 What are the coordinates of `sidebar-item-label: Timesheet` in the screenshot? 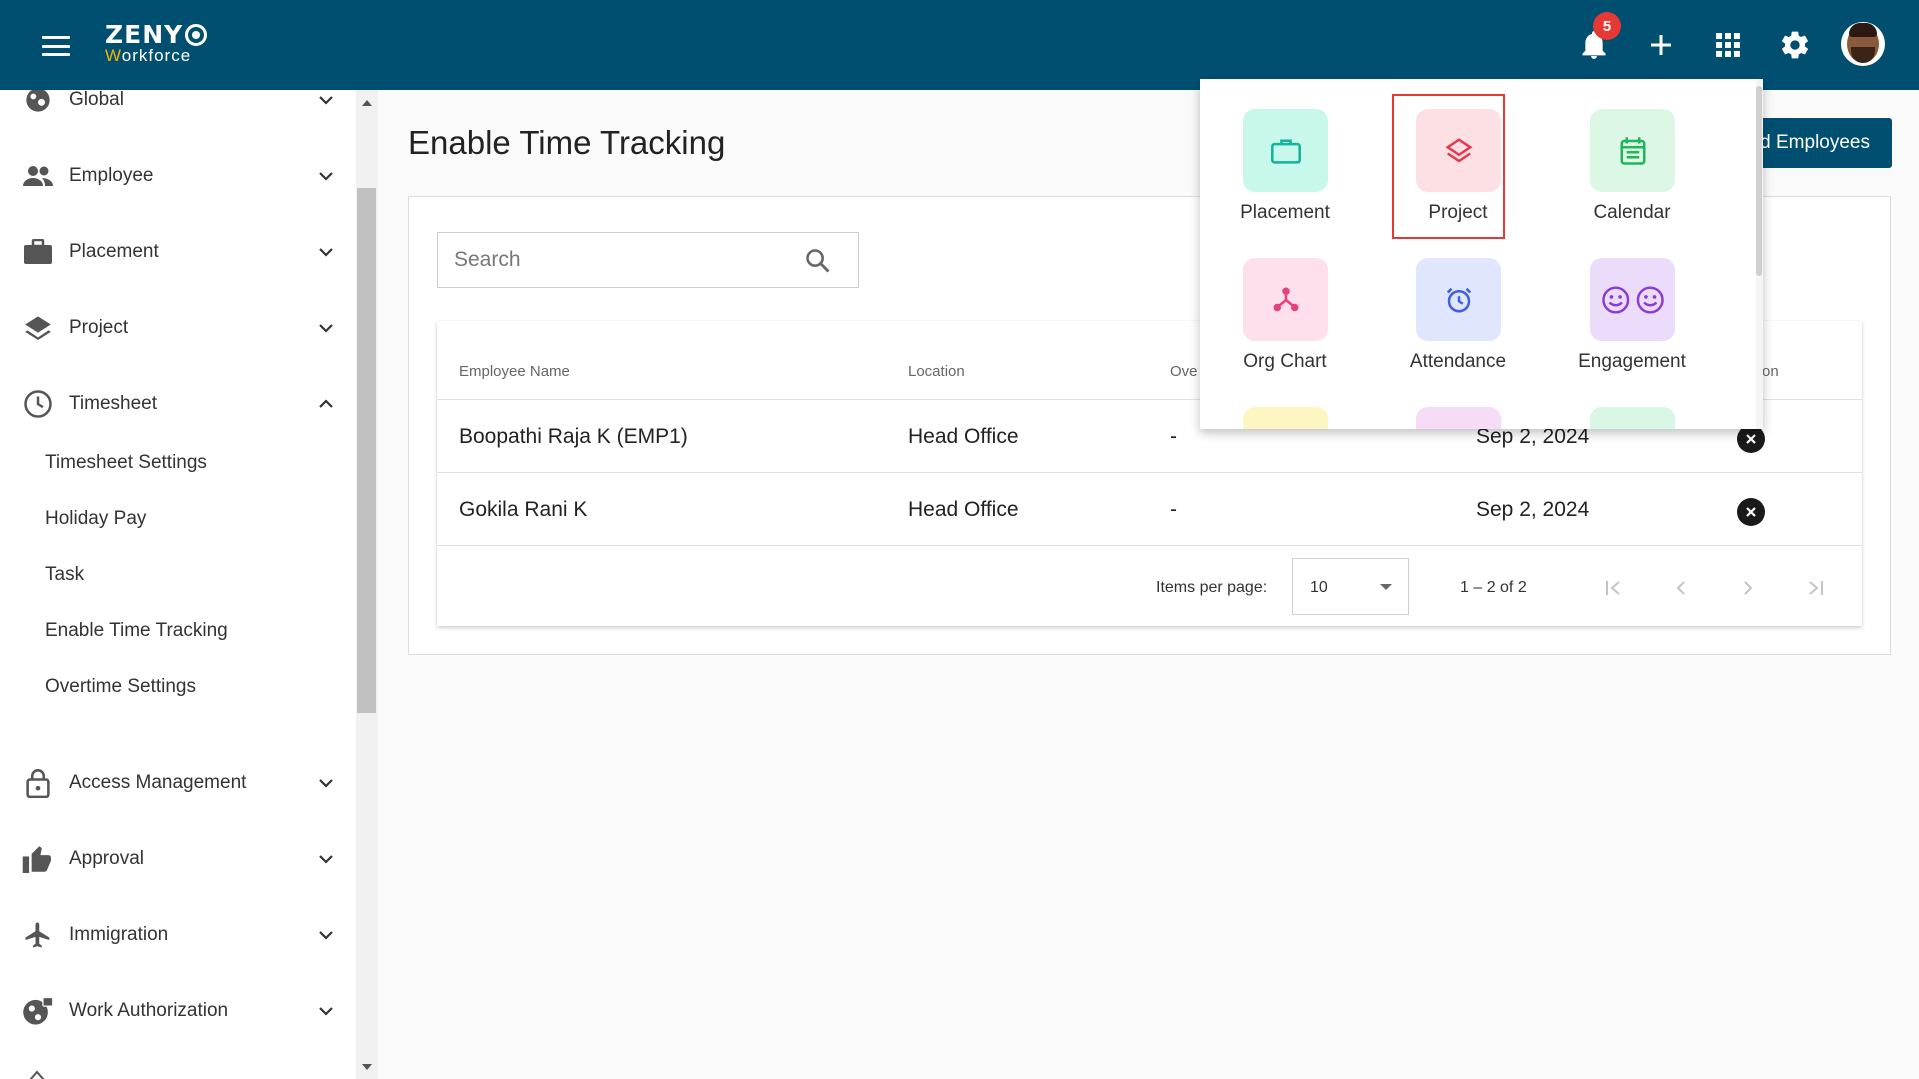 It's located at (113, 403).